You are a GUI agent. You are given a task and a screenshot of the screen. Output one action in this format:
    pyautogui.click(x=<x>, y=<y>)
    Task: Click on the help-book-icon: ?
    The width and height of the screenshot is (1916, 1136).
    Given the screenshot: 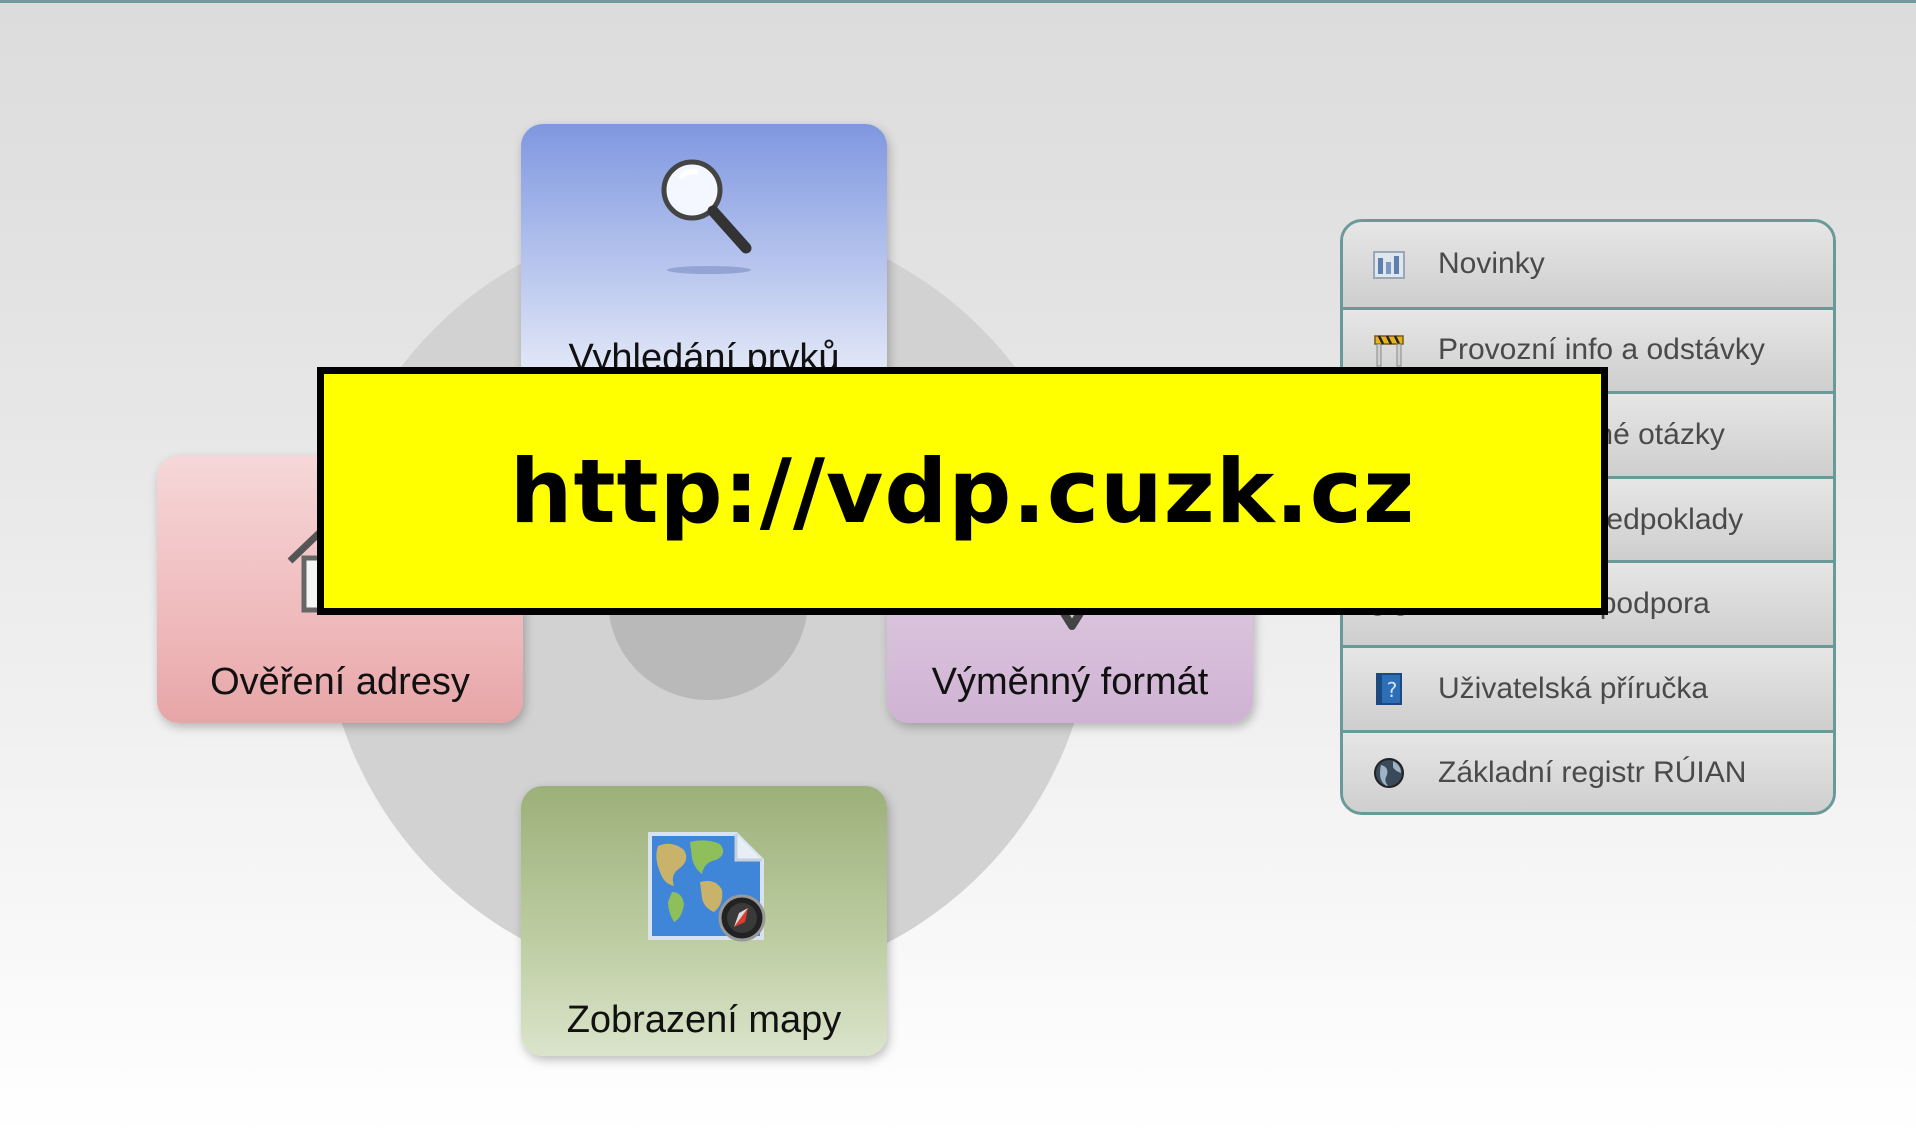 What is the action you would take?
    pyautogui.click(x=1389, y=688)
    